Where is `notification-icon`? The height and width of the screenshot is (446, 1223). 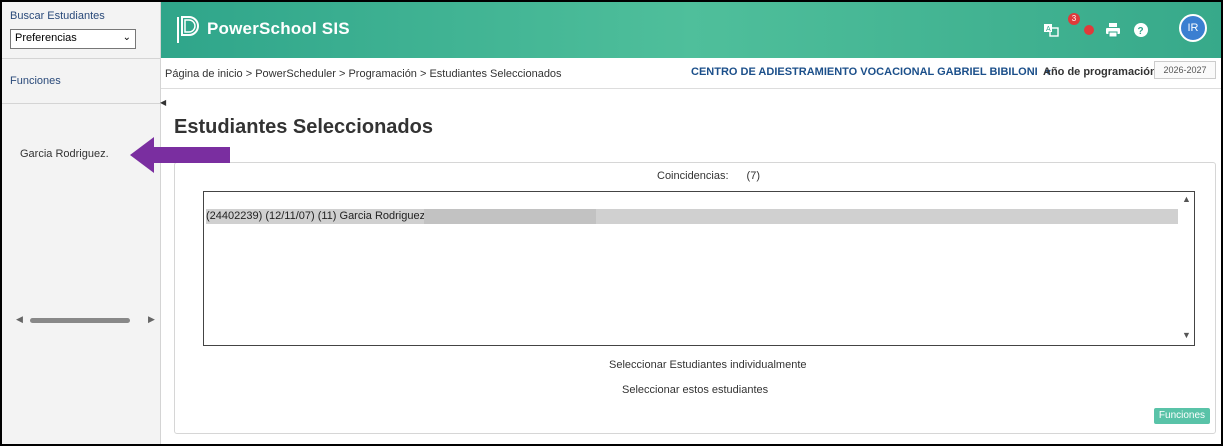 notification-icon is located at coordinates (1089, 30).